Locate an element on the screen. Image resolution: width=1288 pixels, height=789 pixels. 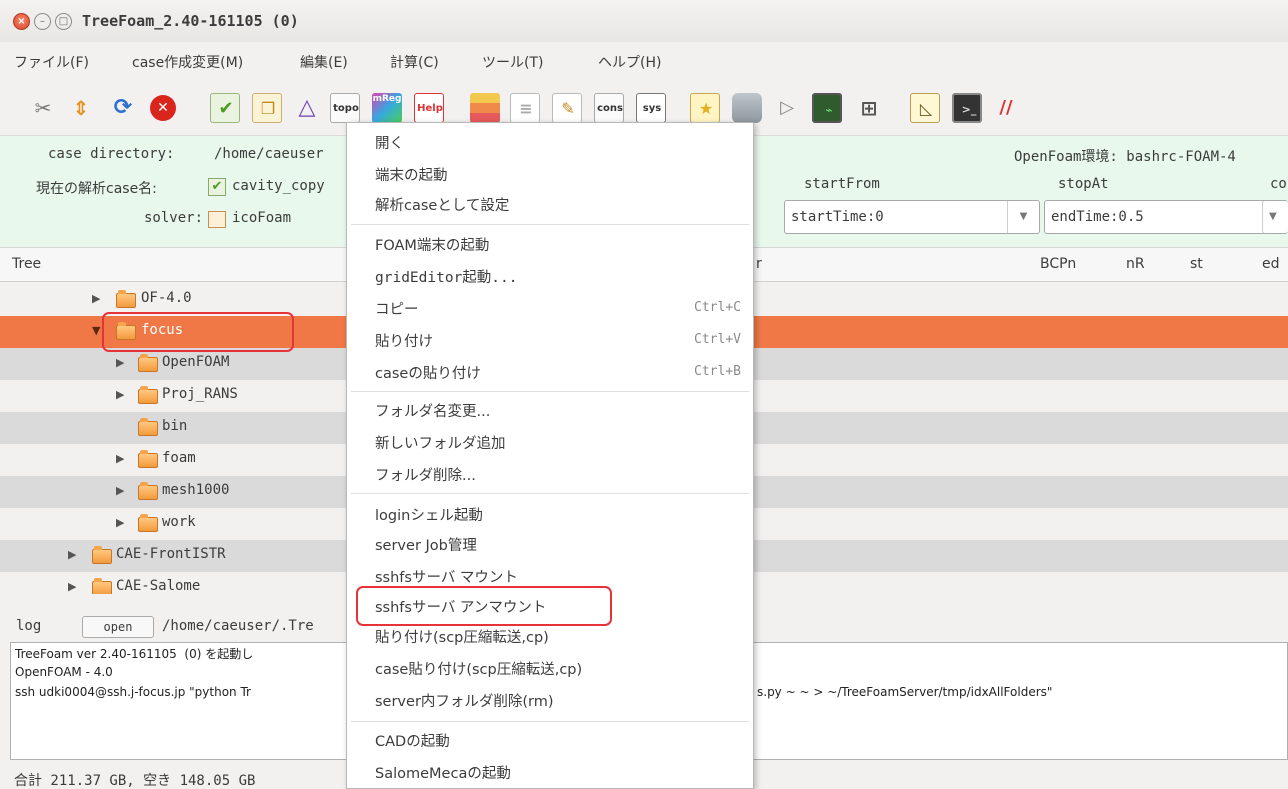
bcpn-column-header: BCPn is located at coordinates (1058, 264).